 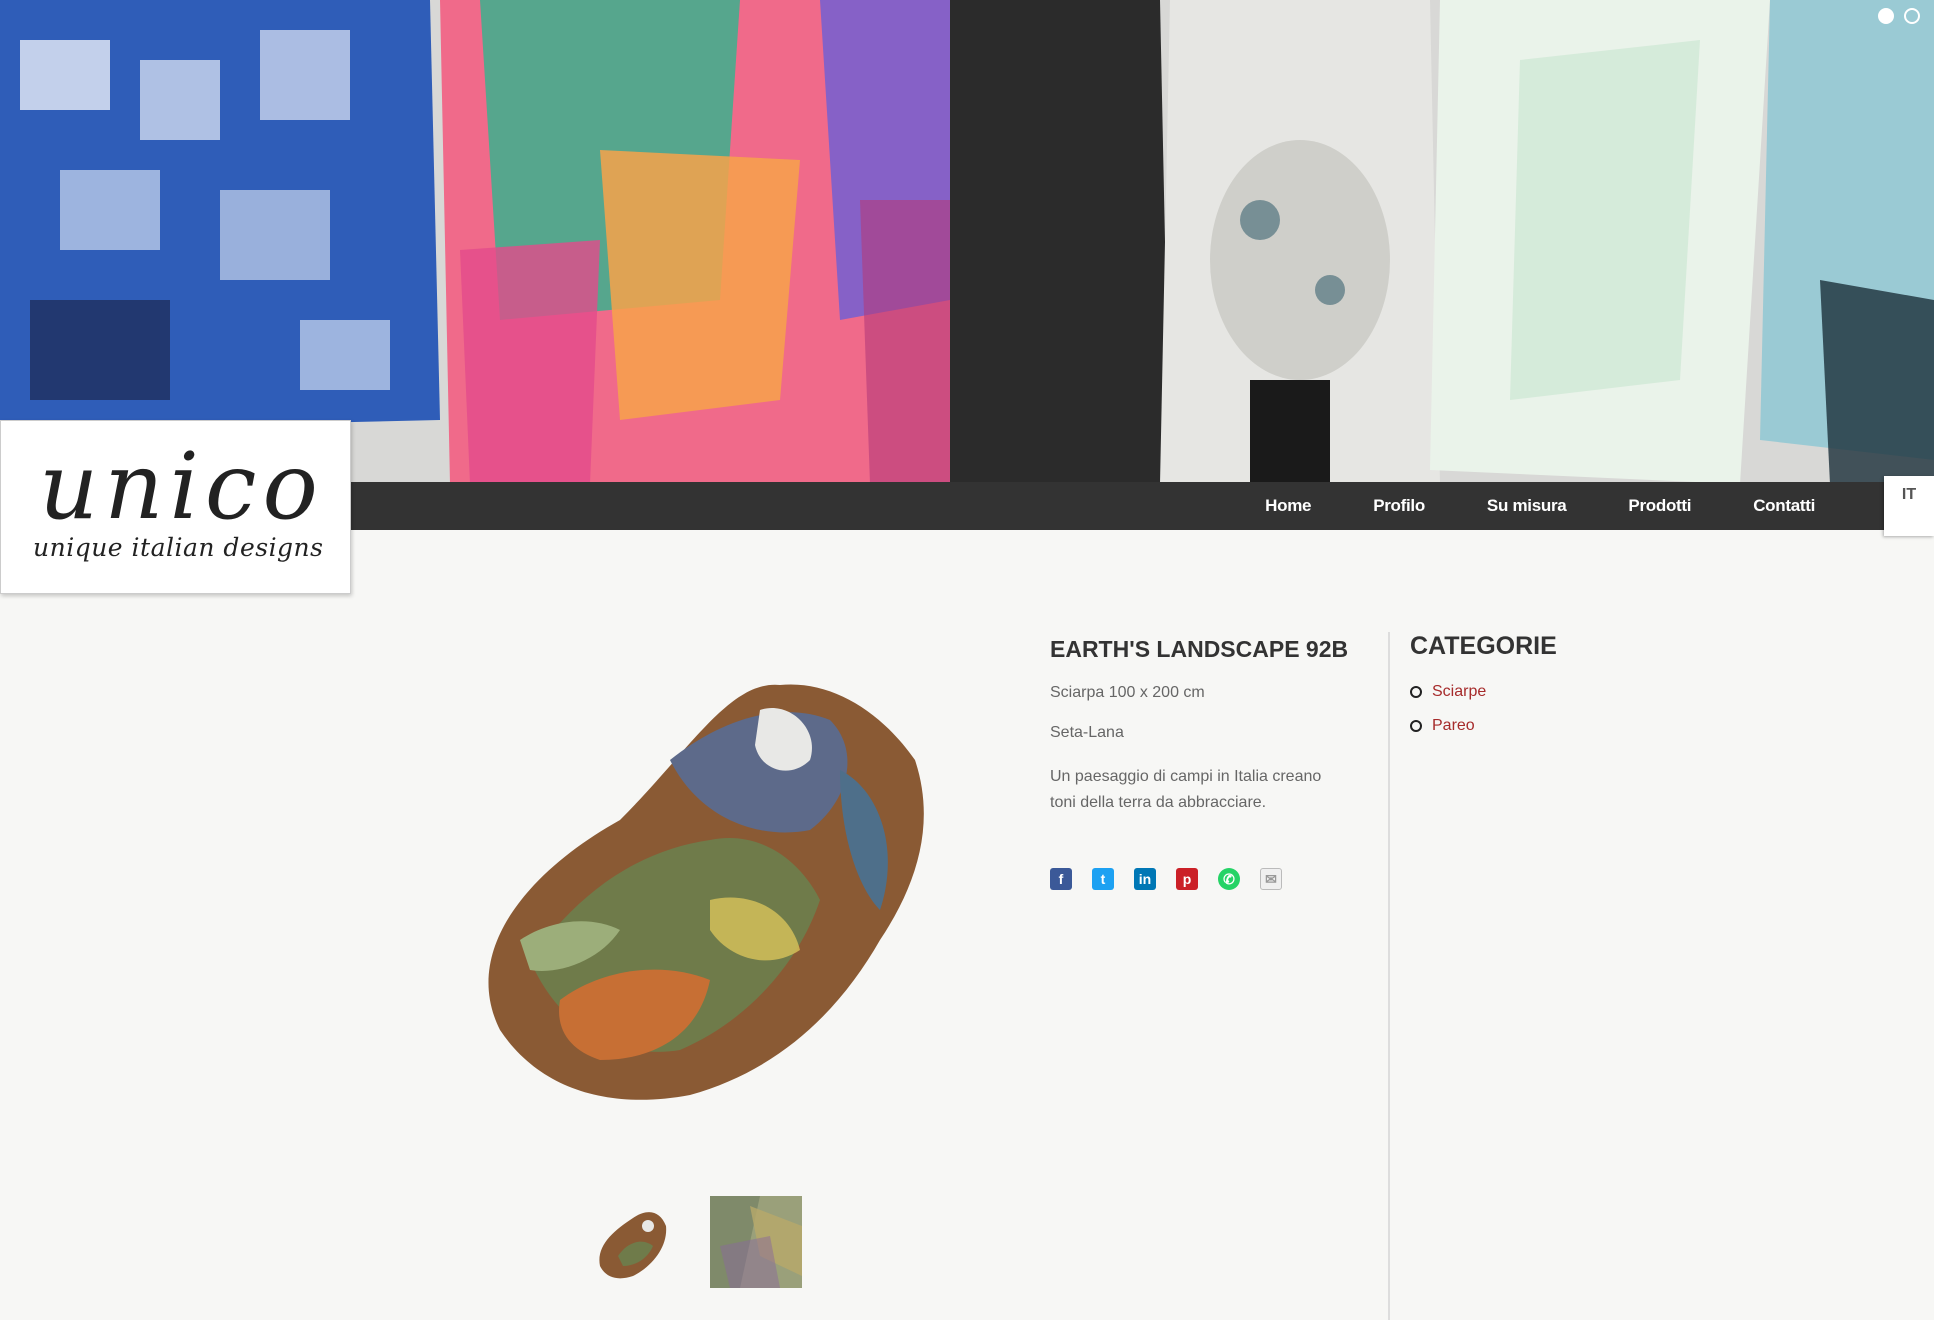 I want to click on whatsapp-icon: ✆, so click(x=1229, y=879).